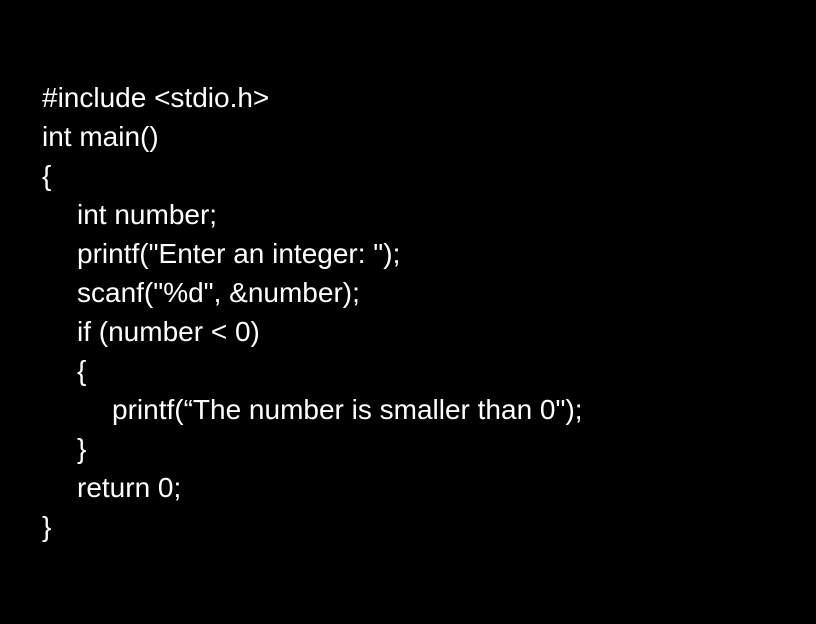 This screenshot has width=816, height=624. Describe the element at coordinates (239, 253) in the screenshot. I see `code-line-prompt-printf: printf("Enter an integer: ");` at that location.